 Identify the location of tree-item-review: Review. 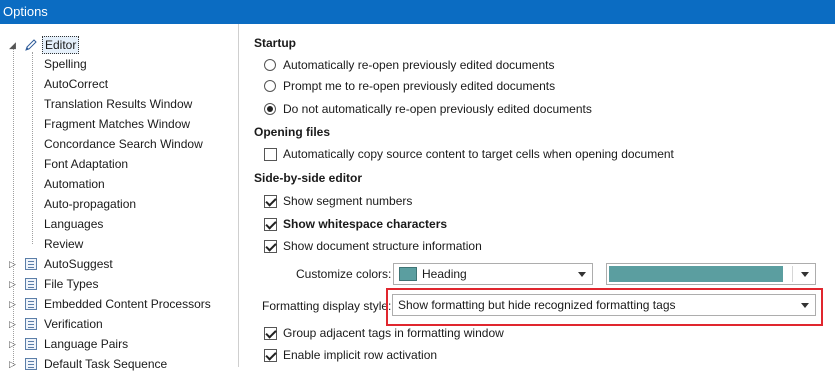
(63, 244).